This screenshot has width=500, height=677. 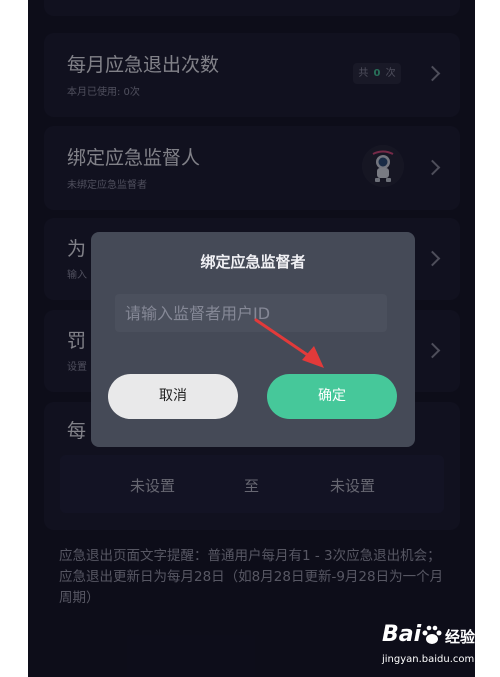 I want to click on red-arrow-annotation, so click(x=289, y=343).